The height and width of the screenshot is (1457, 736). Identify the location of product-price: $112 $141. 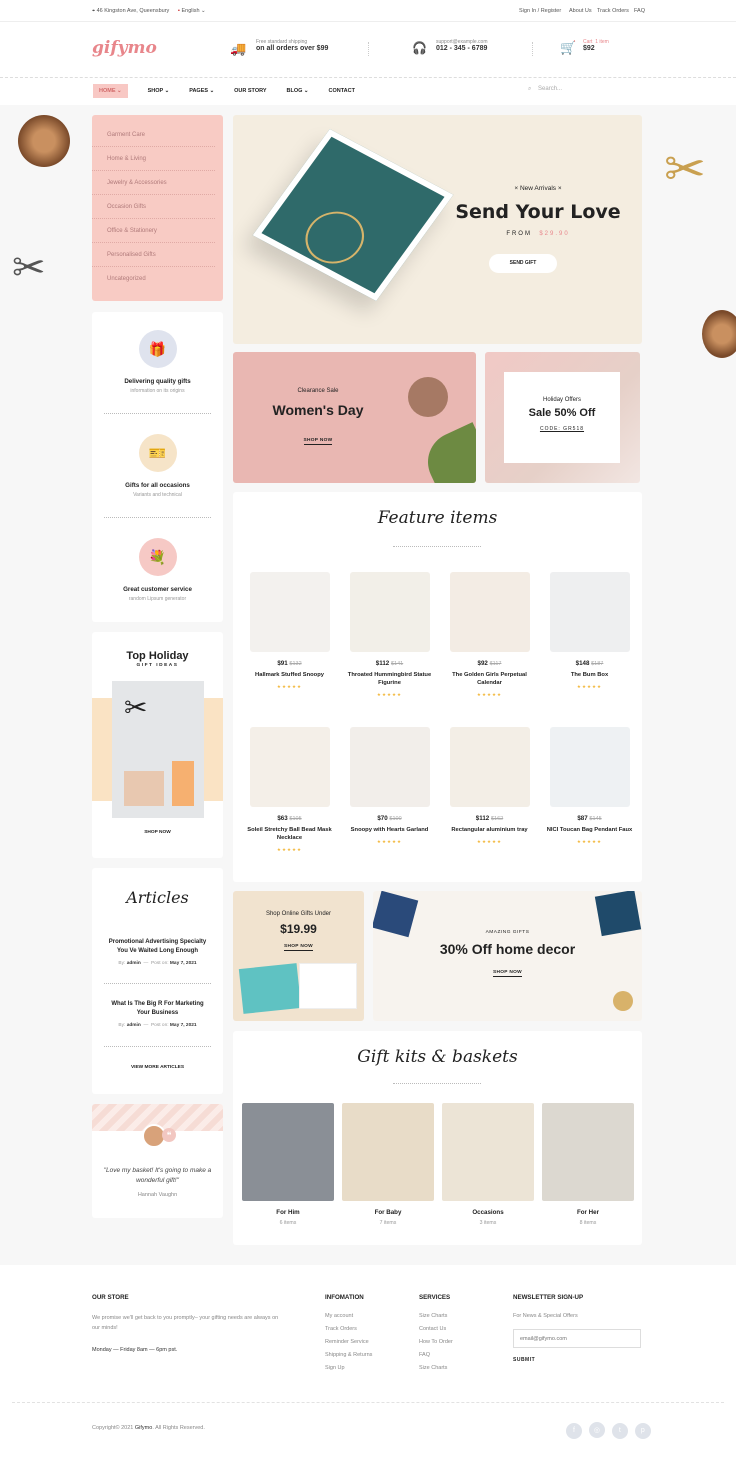
(389, 663).